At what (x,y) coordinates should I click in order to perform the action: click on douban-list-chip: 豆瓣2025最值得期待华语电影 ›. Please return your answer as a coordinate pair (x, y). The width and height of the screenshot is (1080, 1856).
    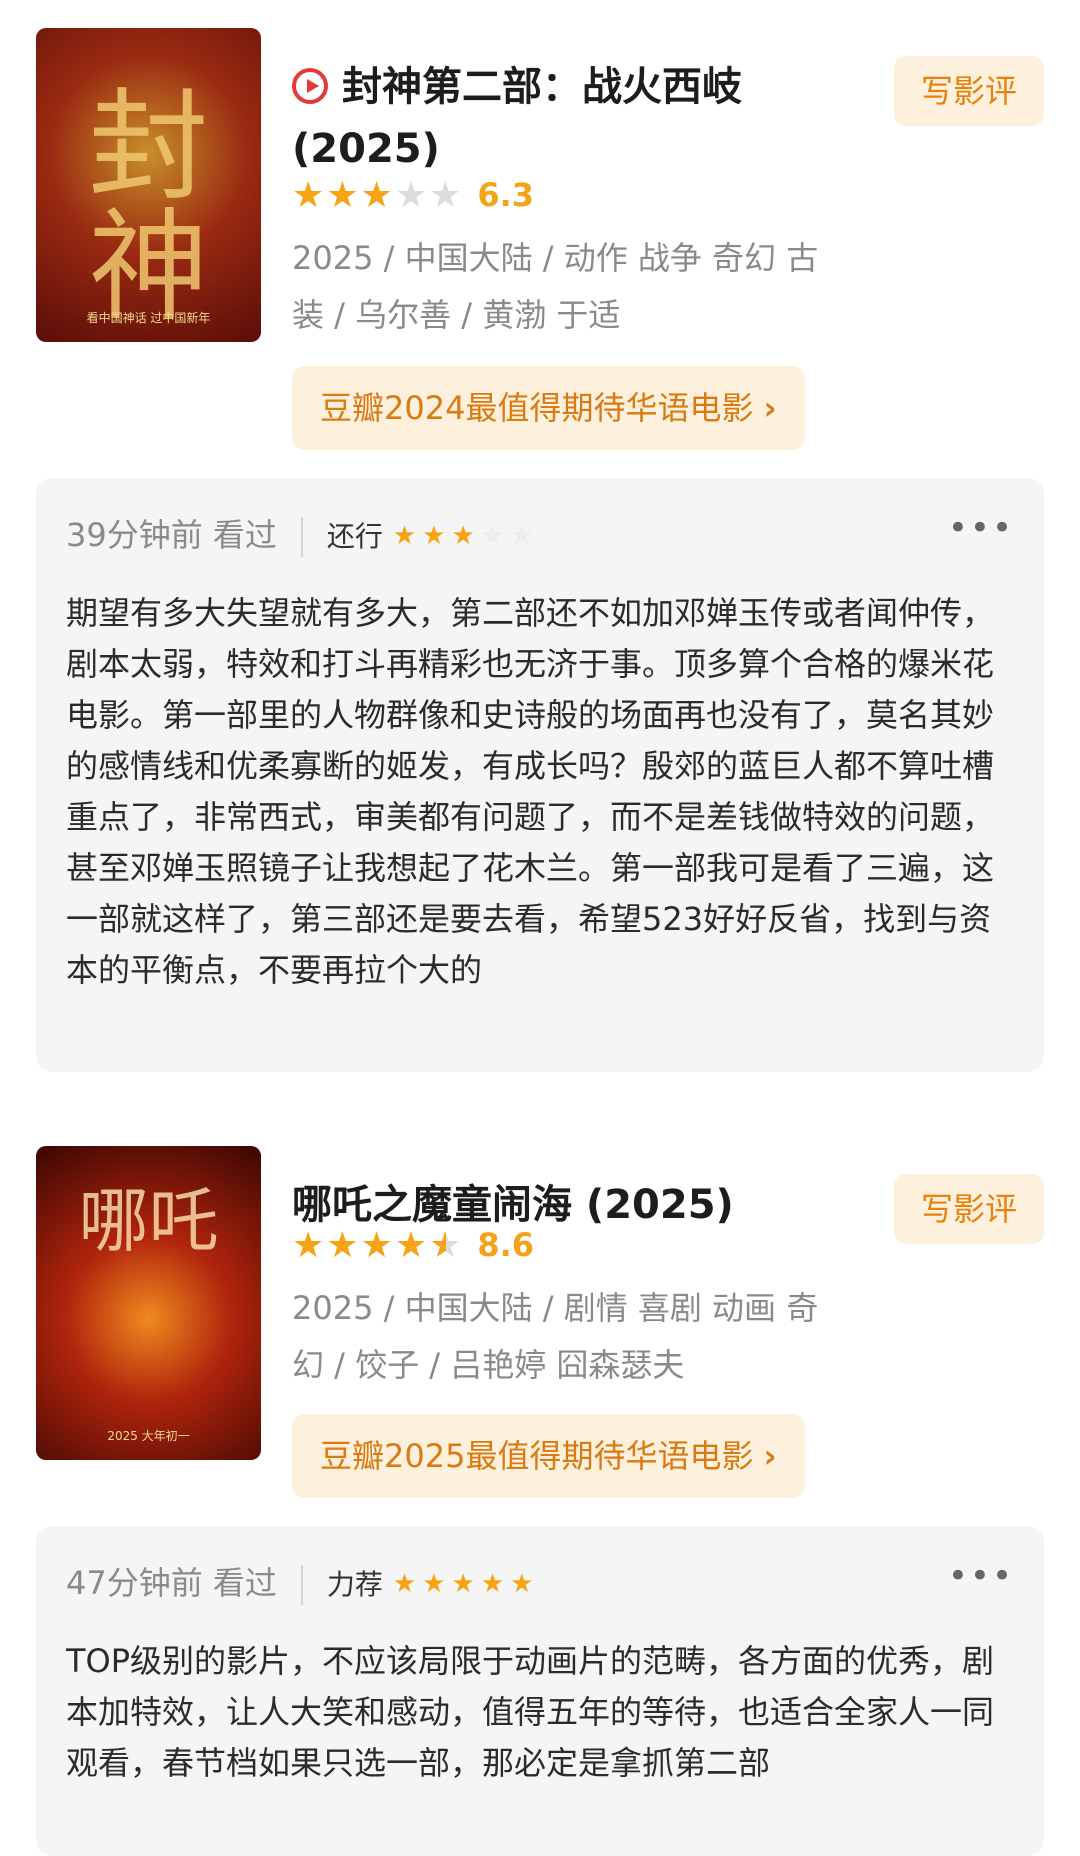
    Looking at the image, I should click on (548, 1456).